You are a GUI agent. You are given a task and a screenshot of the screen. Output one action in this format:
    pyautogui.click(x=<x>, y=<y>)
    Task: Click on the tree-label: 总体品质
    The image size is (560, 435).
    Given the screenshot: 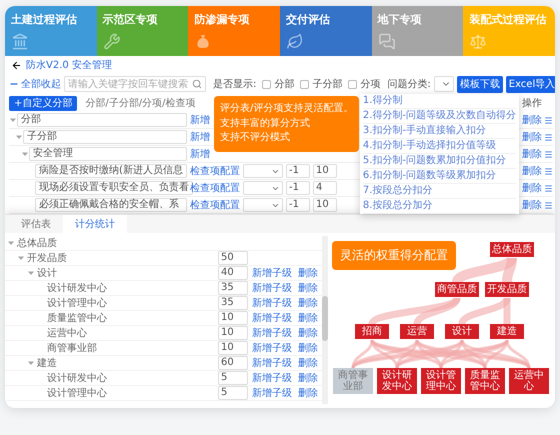 What is the action you would take?
    pyautogui.click(x=37, y=243)
    